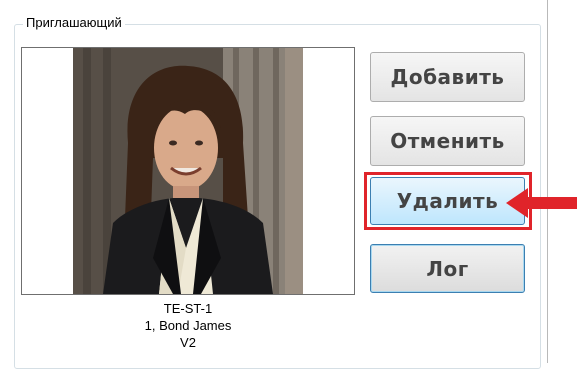 The image size is (577, 369). I want to click on log-button: Лог, so click(447, 268).